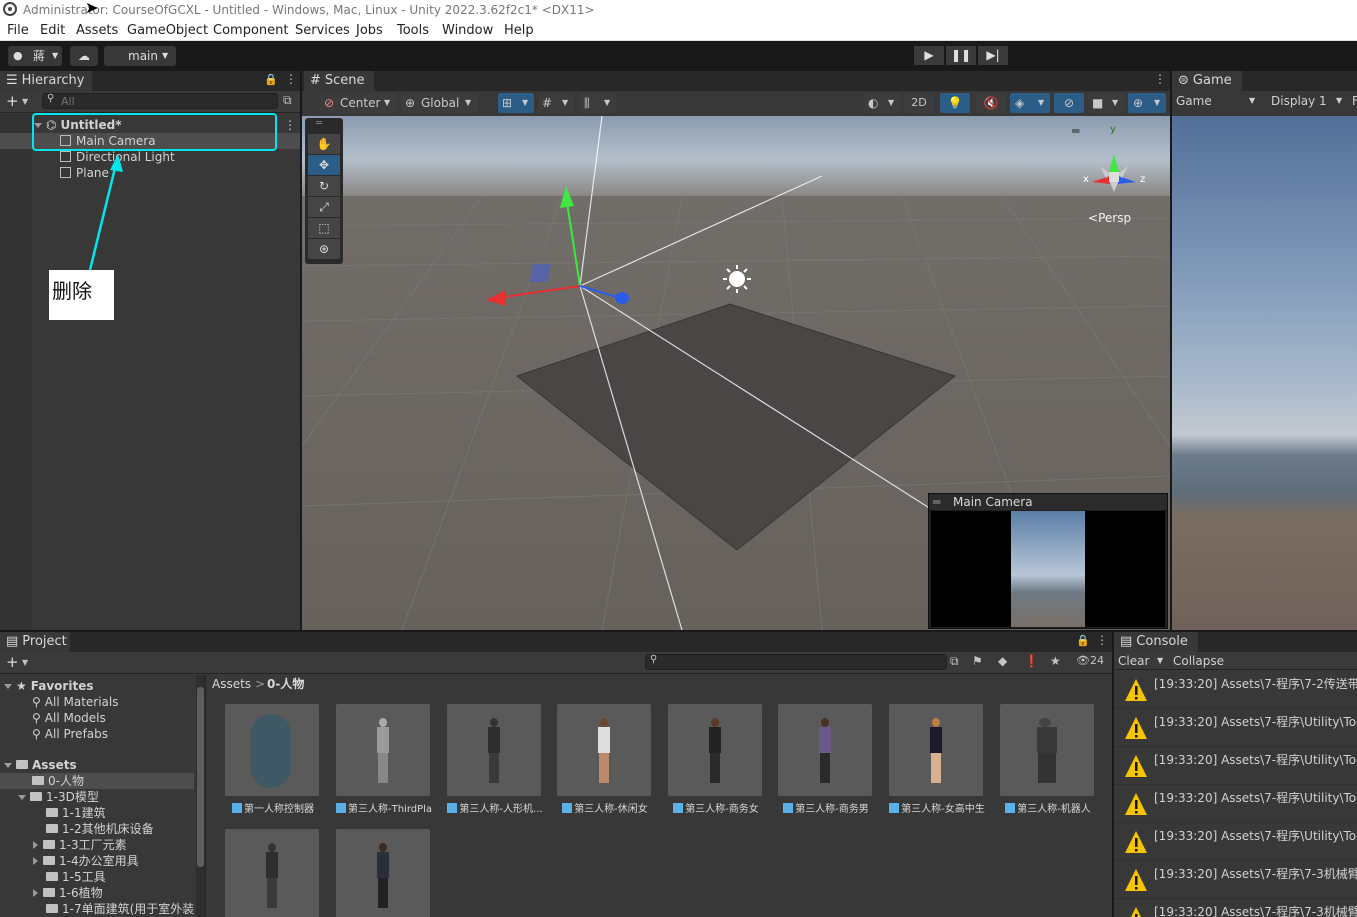 This screenshot has width=1357, height=917. Describe the element at coordinates (1055, 661) in the screenshot. I see `star-icon: ★` at that location.